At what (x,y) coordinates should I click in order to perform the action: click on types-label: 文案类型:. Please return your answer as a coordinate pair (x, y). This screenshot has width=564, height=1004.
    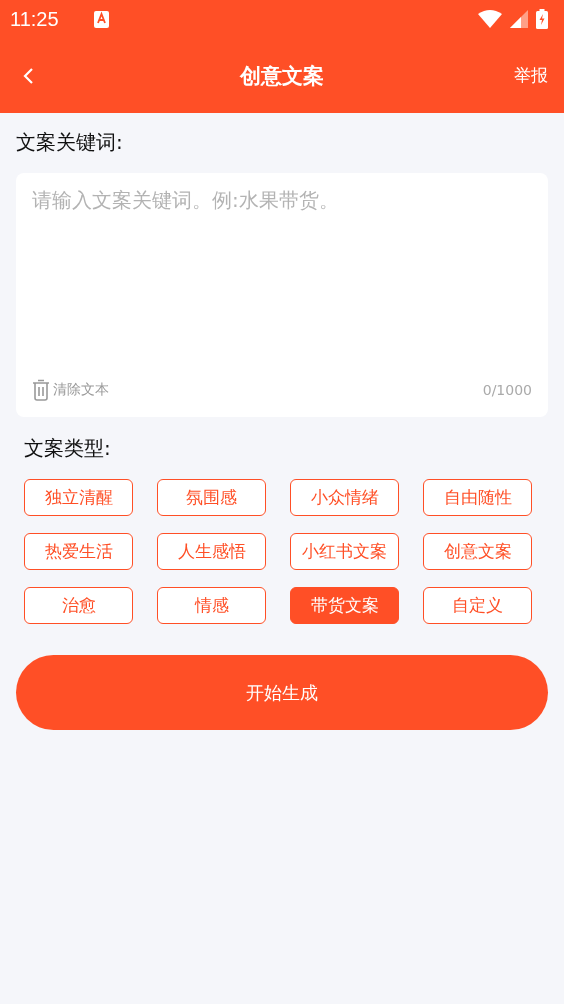
    Looking at the image, I should click on (67, 448).